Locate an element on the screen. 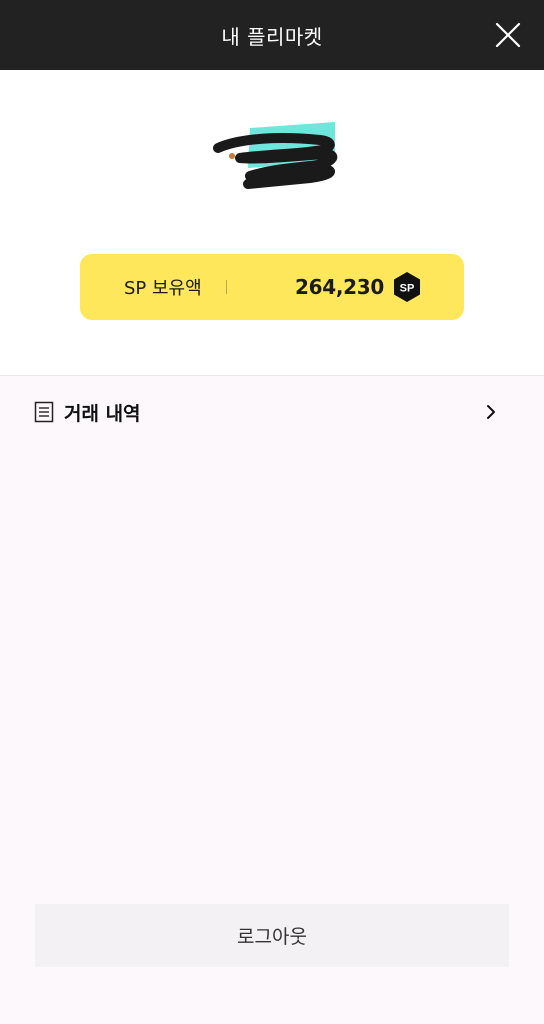 The height and width of the screenshot is (1024, 544). page-title: 내 플리마켓 is located at coordinates (272, 36).